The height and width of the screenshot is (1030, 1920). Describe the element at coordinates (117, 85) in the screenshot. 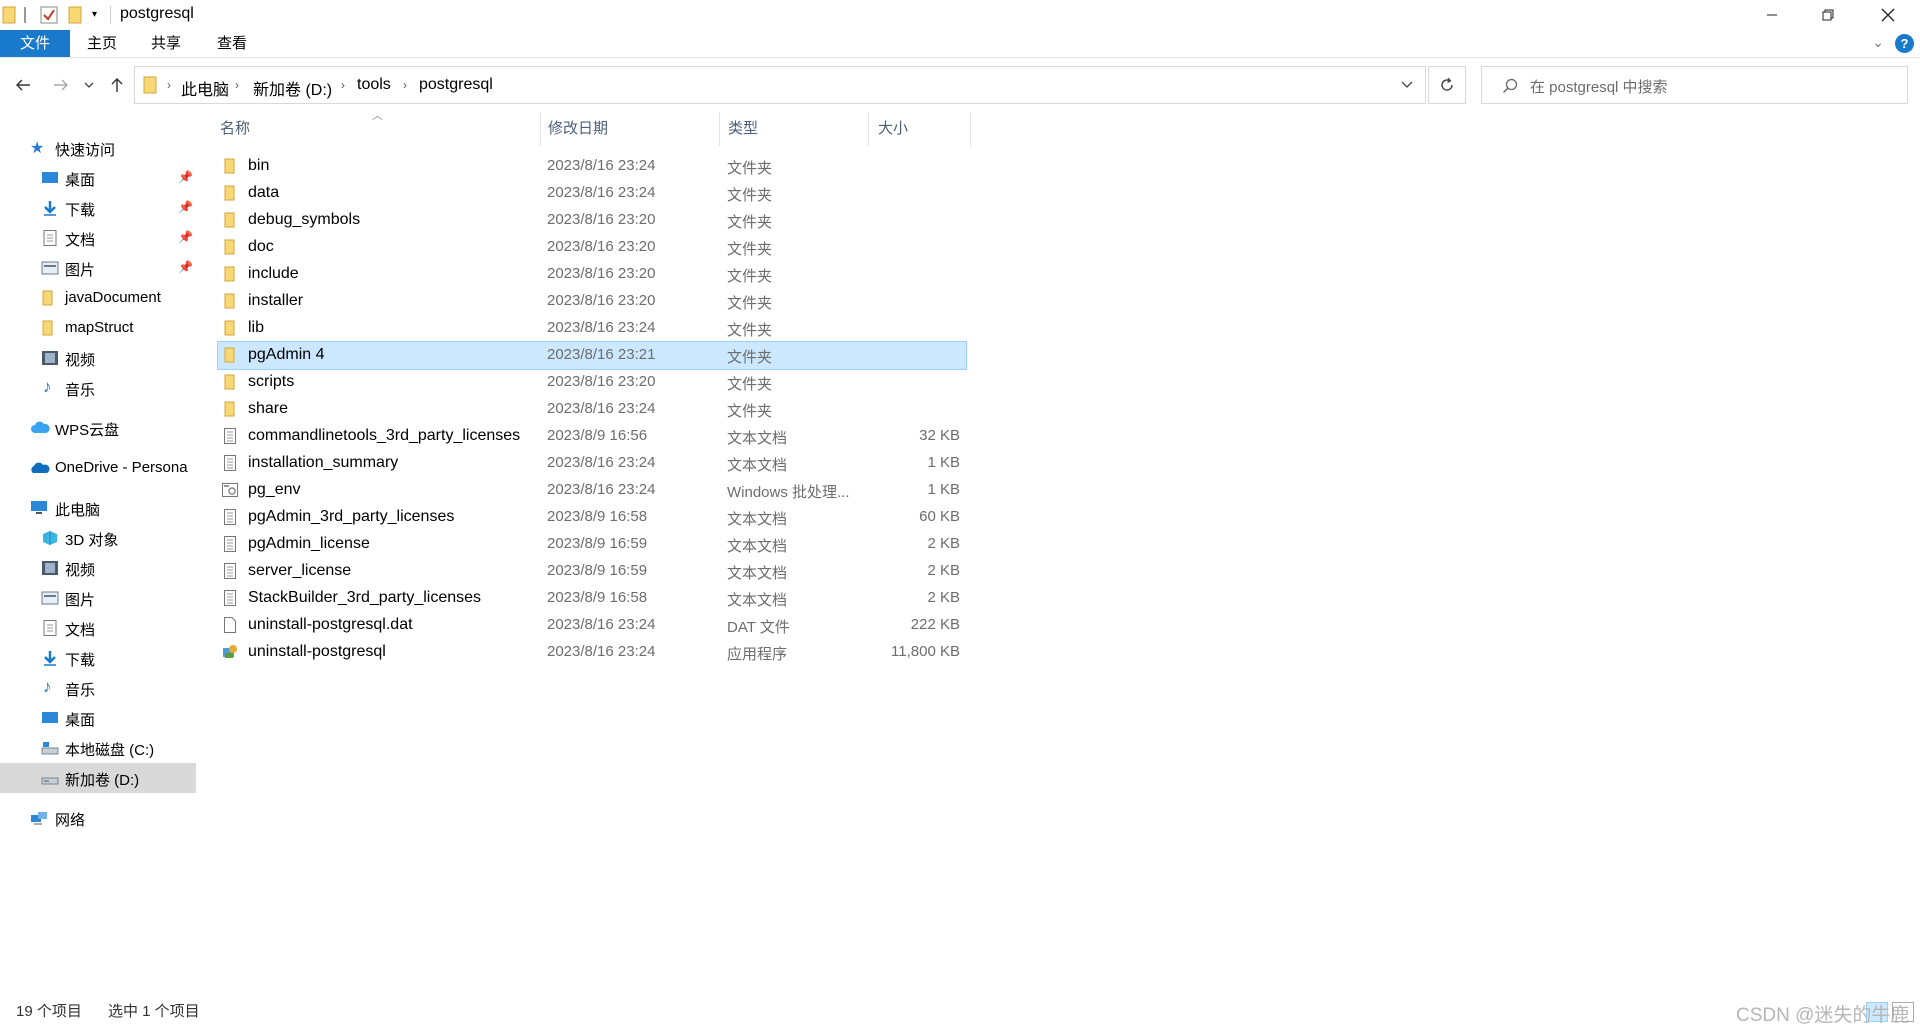

I see `up-button` at that location.